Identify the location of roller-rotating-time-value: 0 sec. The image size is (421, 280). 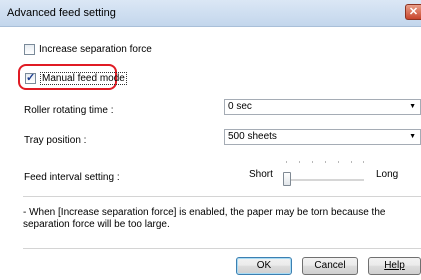
(240, 106).